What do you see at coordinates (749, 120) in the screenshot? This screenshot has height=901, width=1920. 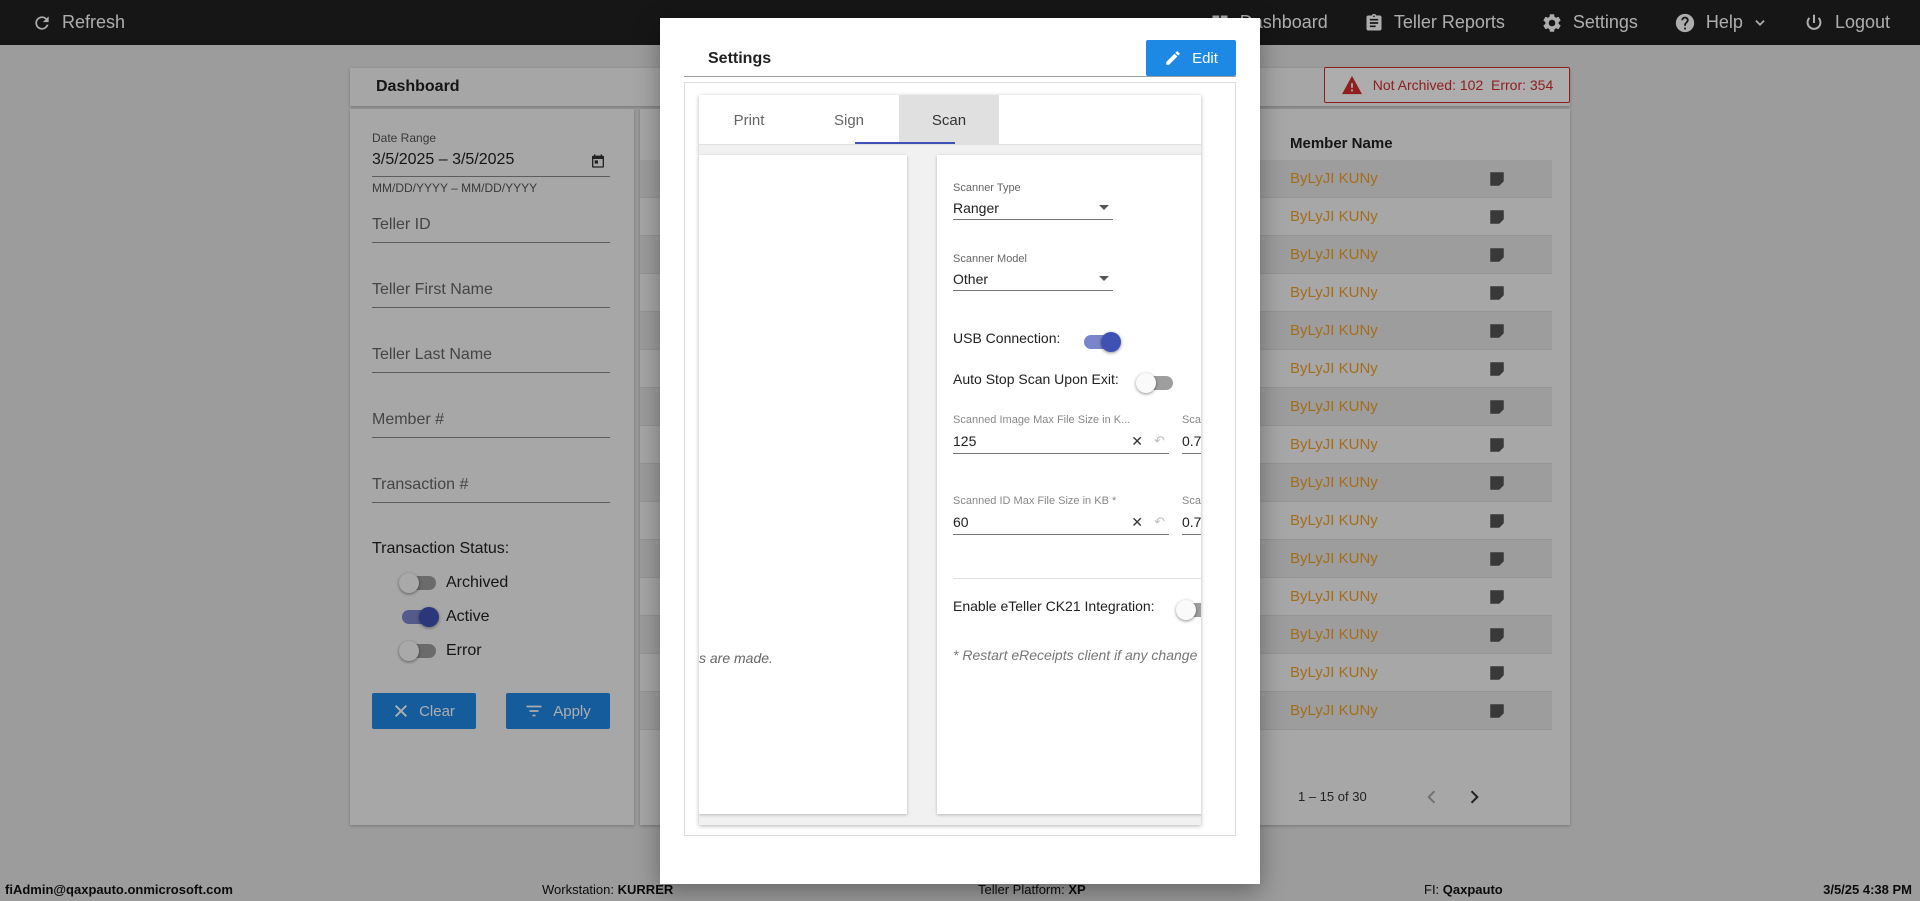 I see `tab-print: Print` at bounding box center [749, 120].